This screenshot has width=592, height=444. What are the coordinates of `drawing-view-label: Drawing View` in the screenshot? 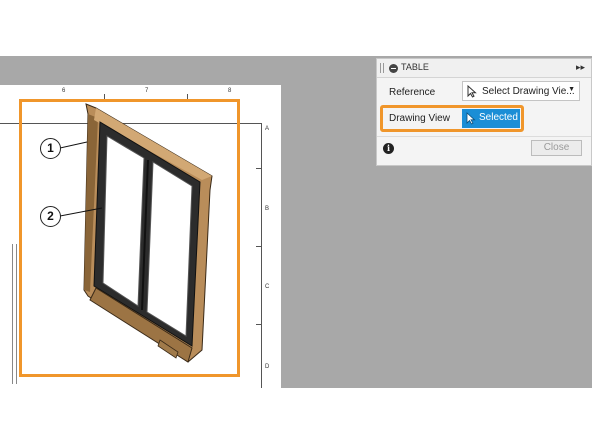 It's located at (419, 118).